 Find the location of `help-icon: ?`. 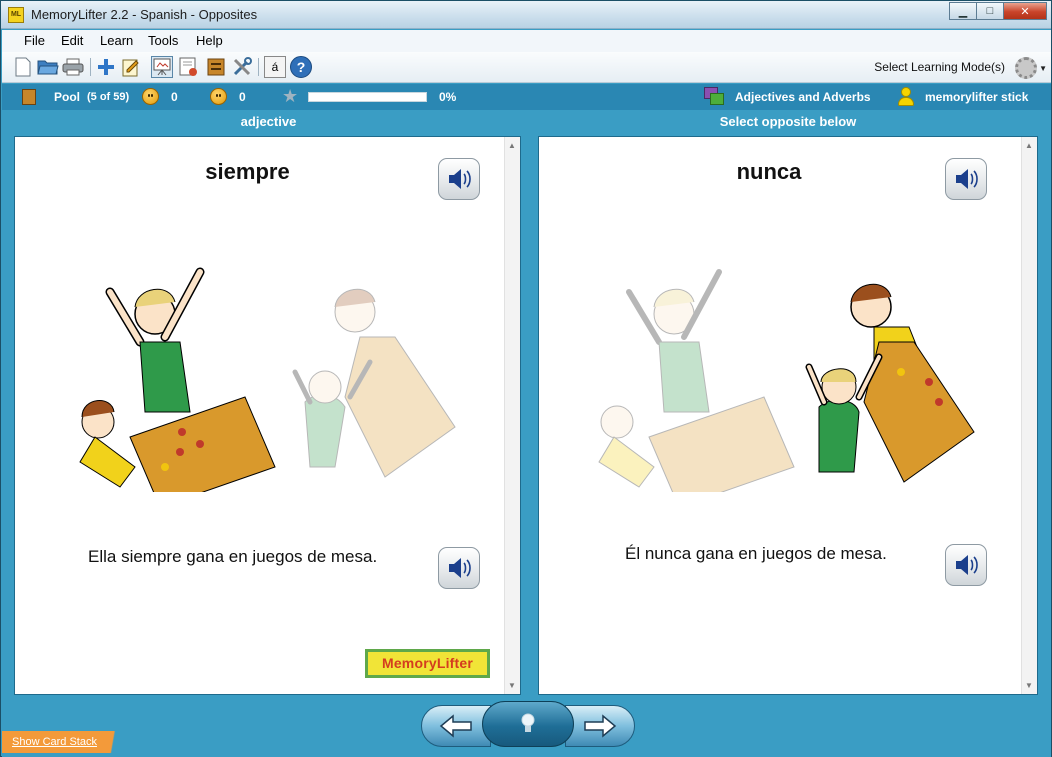

help-icon: ? is located at coordinates (301, 67).